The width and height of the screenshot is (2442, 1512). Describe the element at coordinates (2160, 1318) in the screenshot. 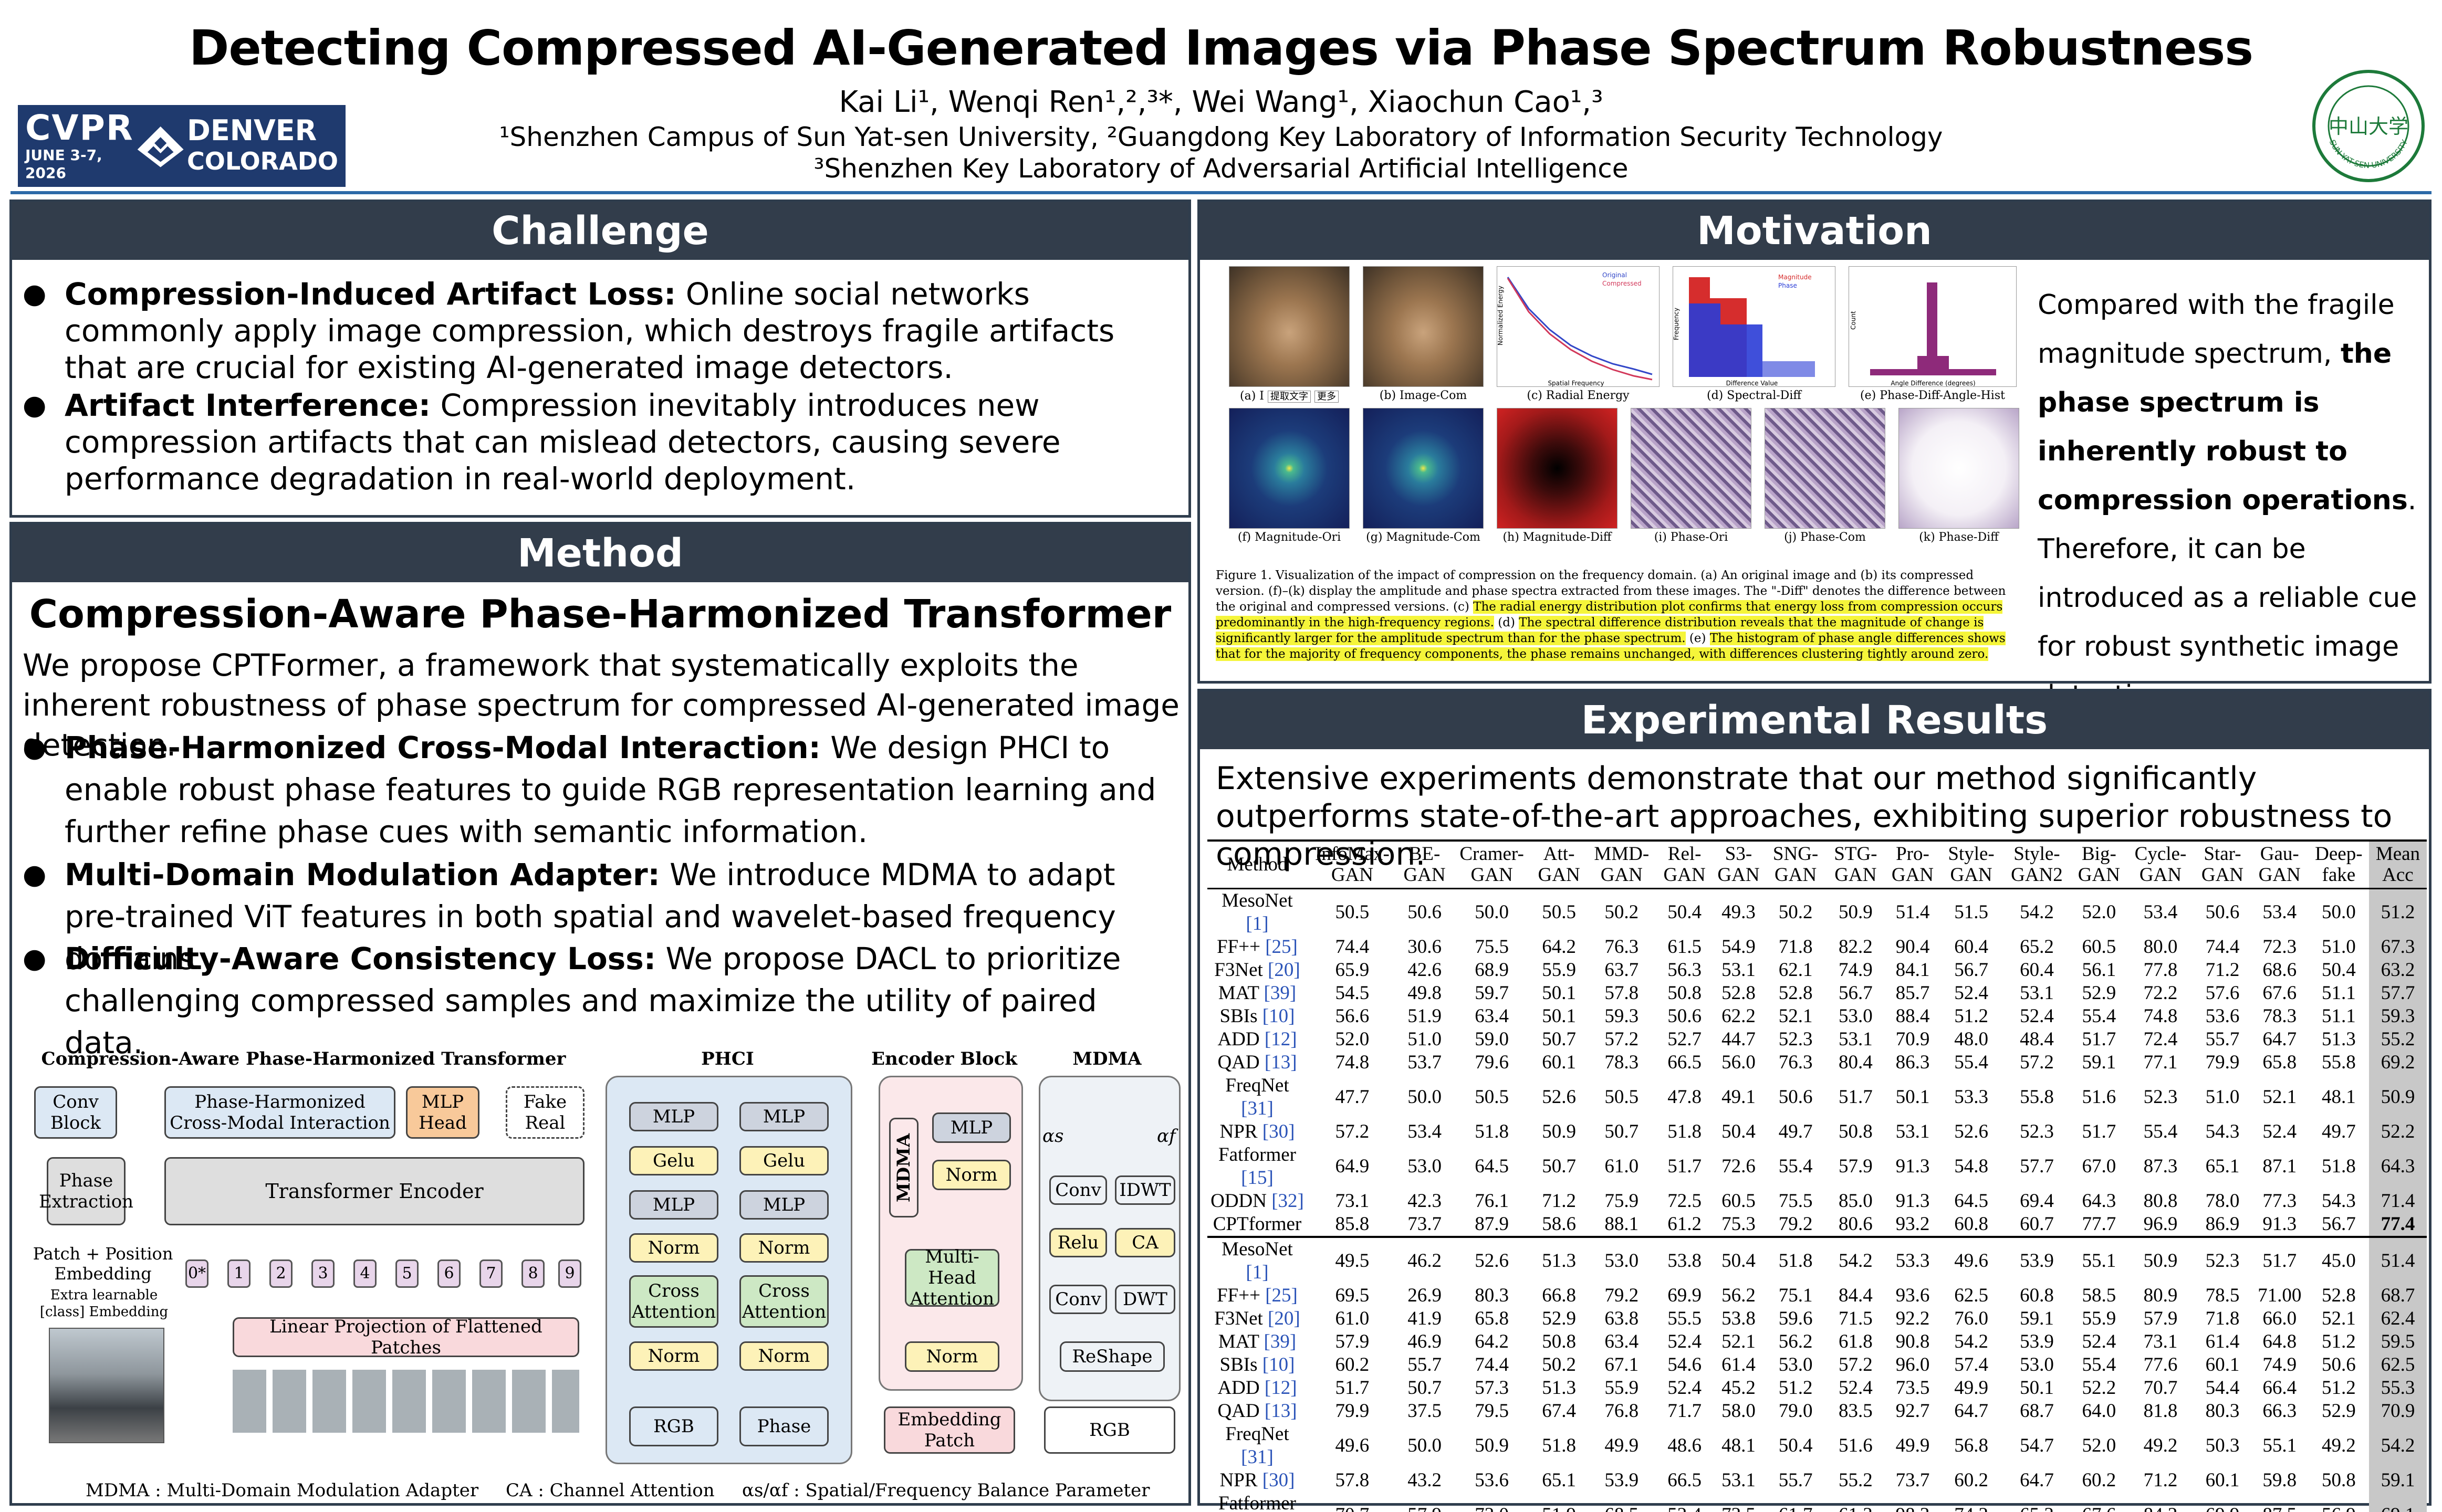

I see `value-cell: 57.9` at that location.